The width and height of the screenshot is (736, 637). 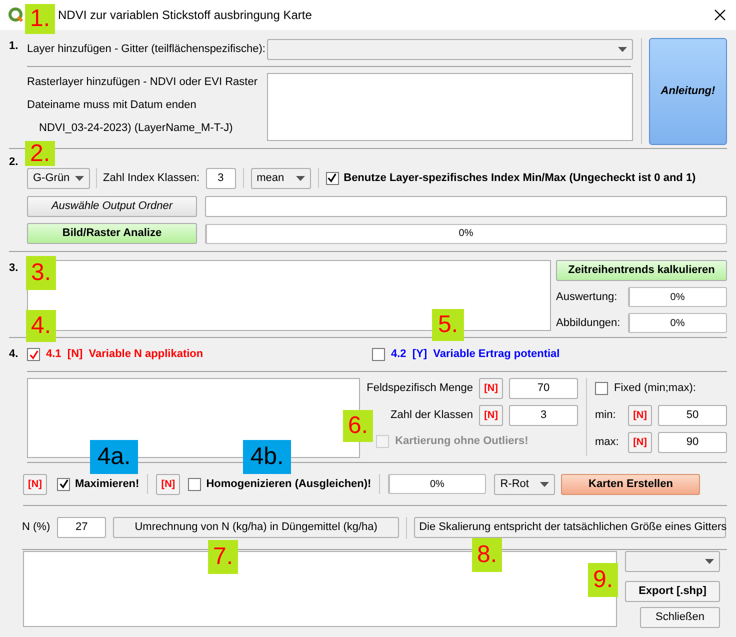 What do you see at coordinates (693, 415) in the screenshot?
I see `input-field: 50` at bounding box center [693, 415].